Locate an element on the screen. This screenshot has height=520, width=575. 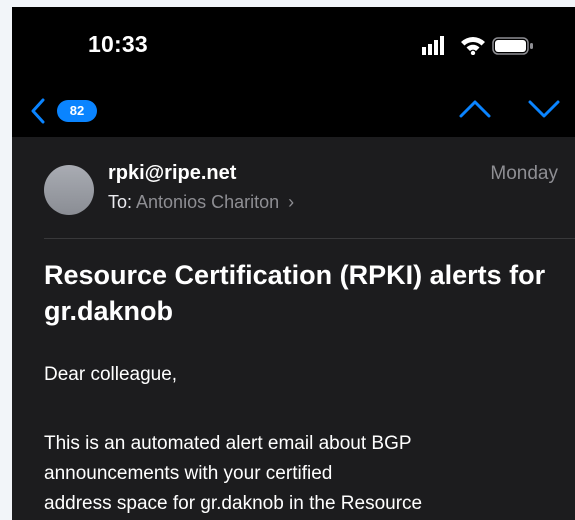
status-icons is located at coordinates (492, 45).